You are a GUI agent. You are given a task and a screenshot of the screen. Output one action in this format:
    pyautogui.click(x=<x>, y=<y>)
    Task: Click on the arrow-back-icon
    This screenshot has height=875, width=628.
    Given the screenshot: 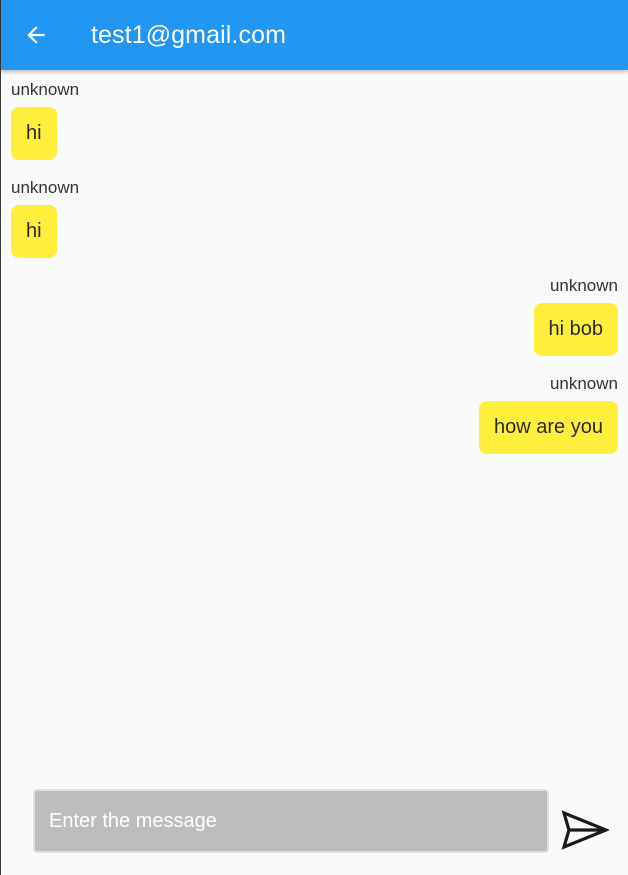 What is the action you would take?
    pyautogui.click(x=36, y=35)
    